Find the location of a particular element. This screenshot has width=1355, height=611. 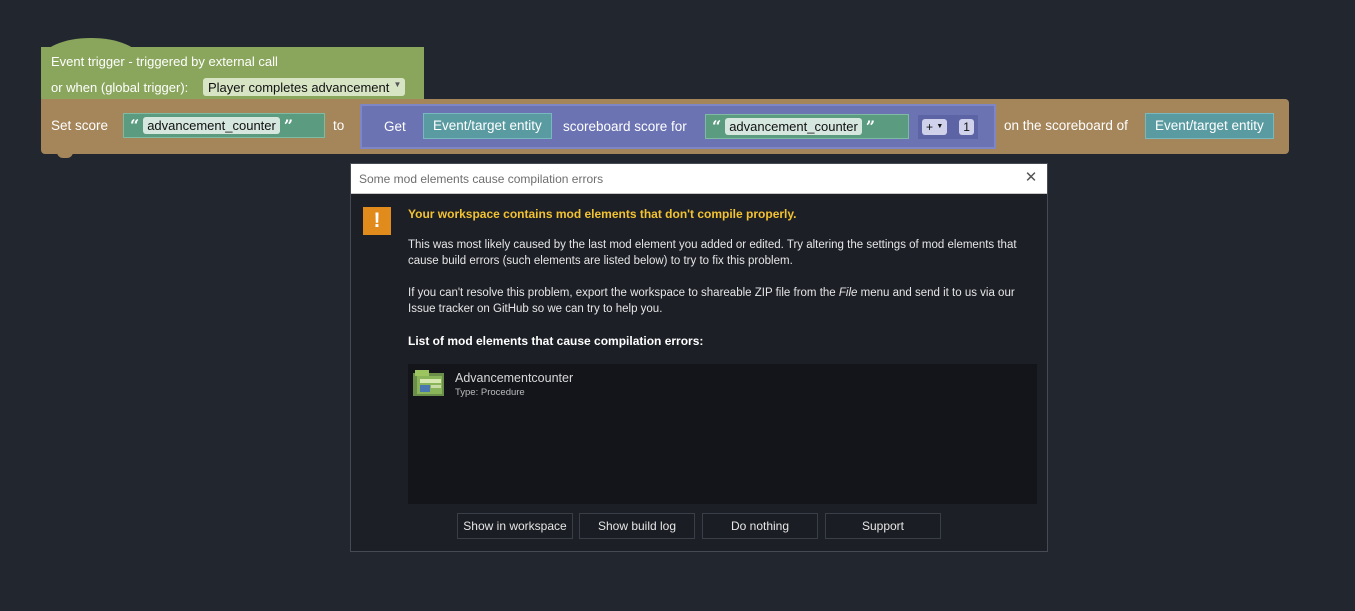

scoreboard-score-for-label: scoreboard score for is located at coordinates (625, 126).